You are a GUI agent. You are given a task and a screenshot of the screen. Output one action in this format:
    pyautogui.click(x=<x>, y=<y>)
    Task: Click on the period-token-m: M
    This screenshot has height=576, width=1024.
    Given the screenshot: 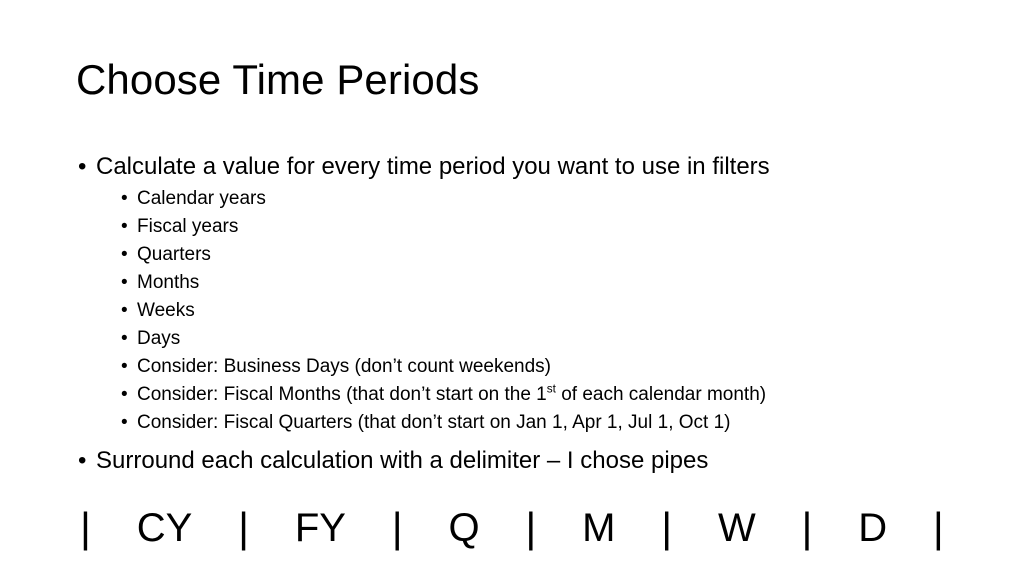 What is the action you would take?
    pyautogui.click(x=599, y=528)
    